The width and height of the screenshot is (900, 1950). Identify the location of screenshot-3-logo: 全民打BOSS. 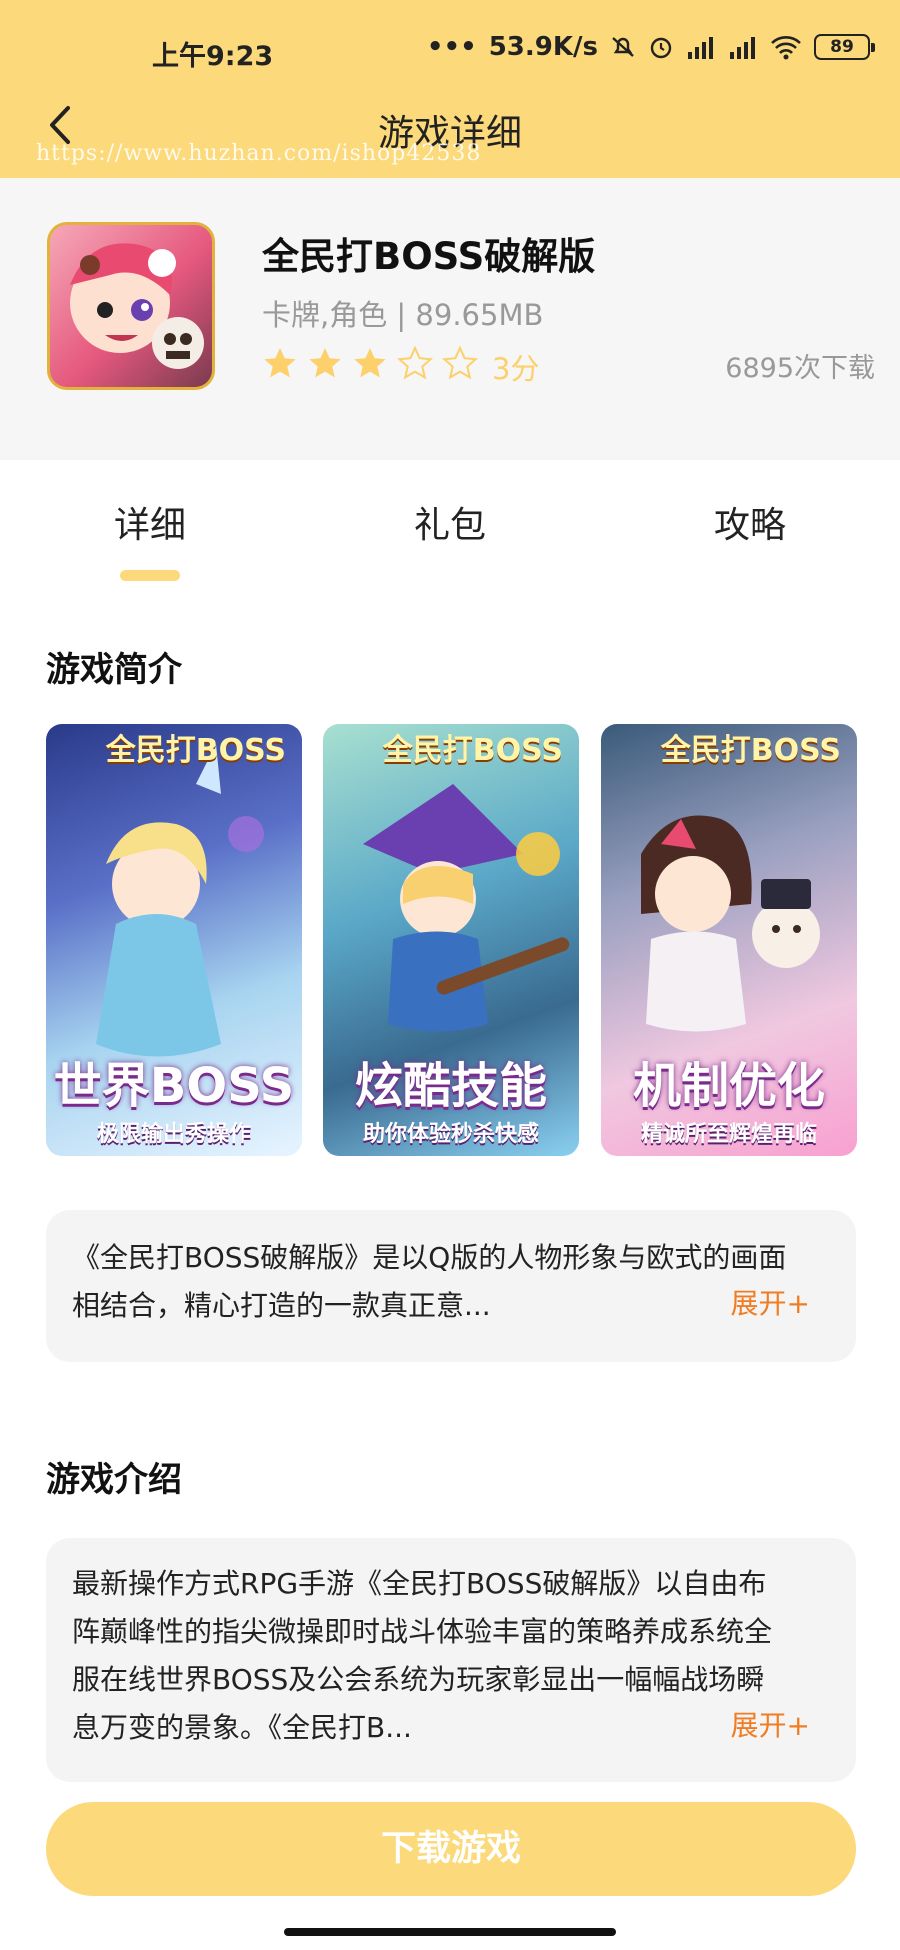
(750, 750).